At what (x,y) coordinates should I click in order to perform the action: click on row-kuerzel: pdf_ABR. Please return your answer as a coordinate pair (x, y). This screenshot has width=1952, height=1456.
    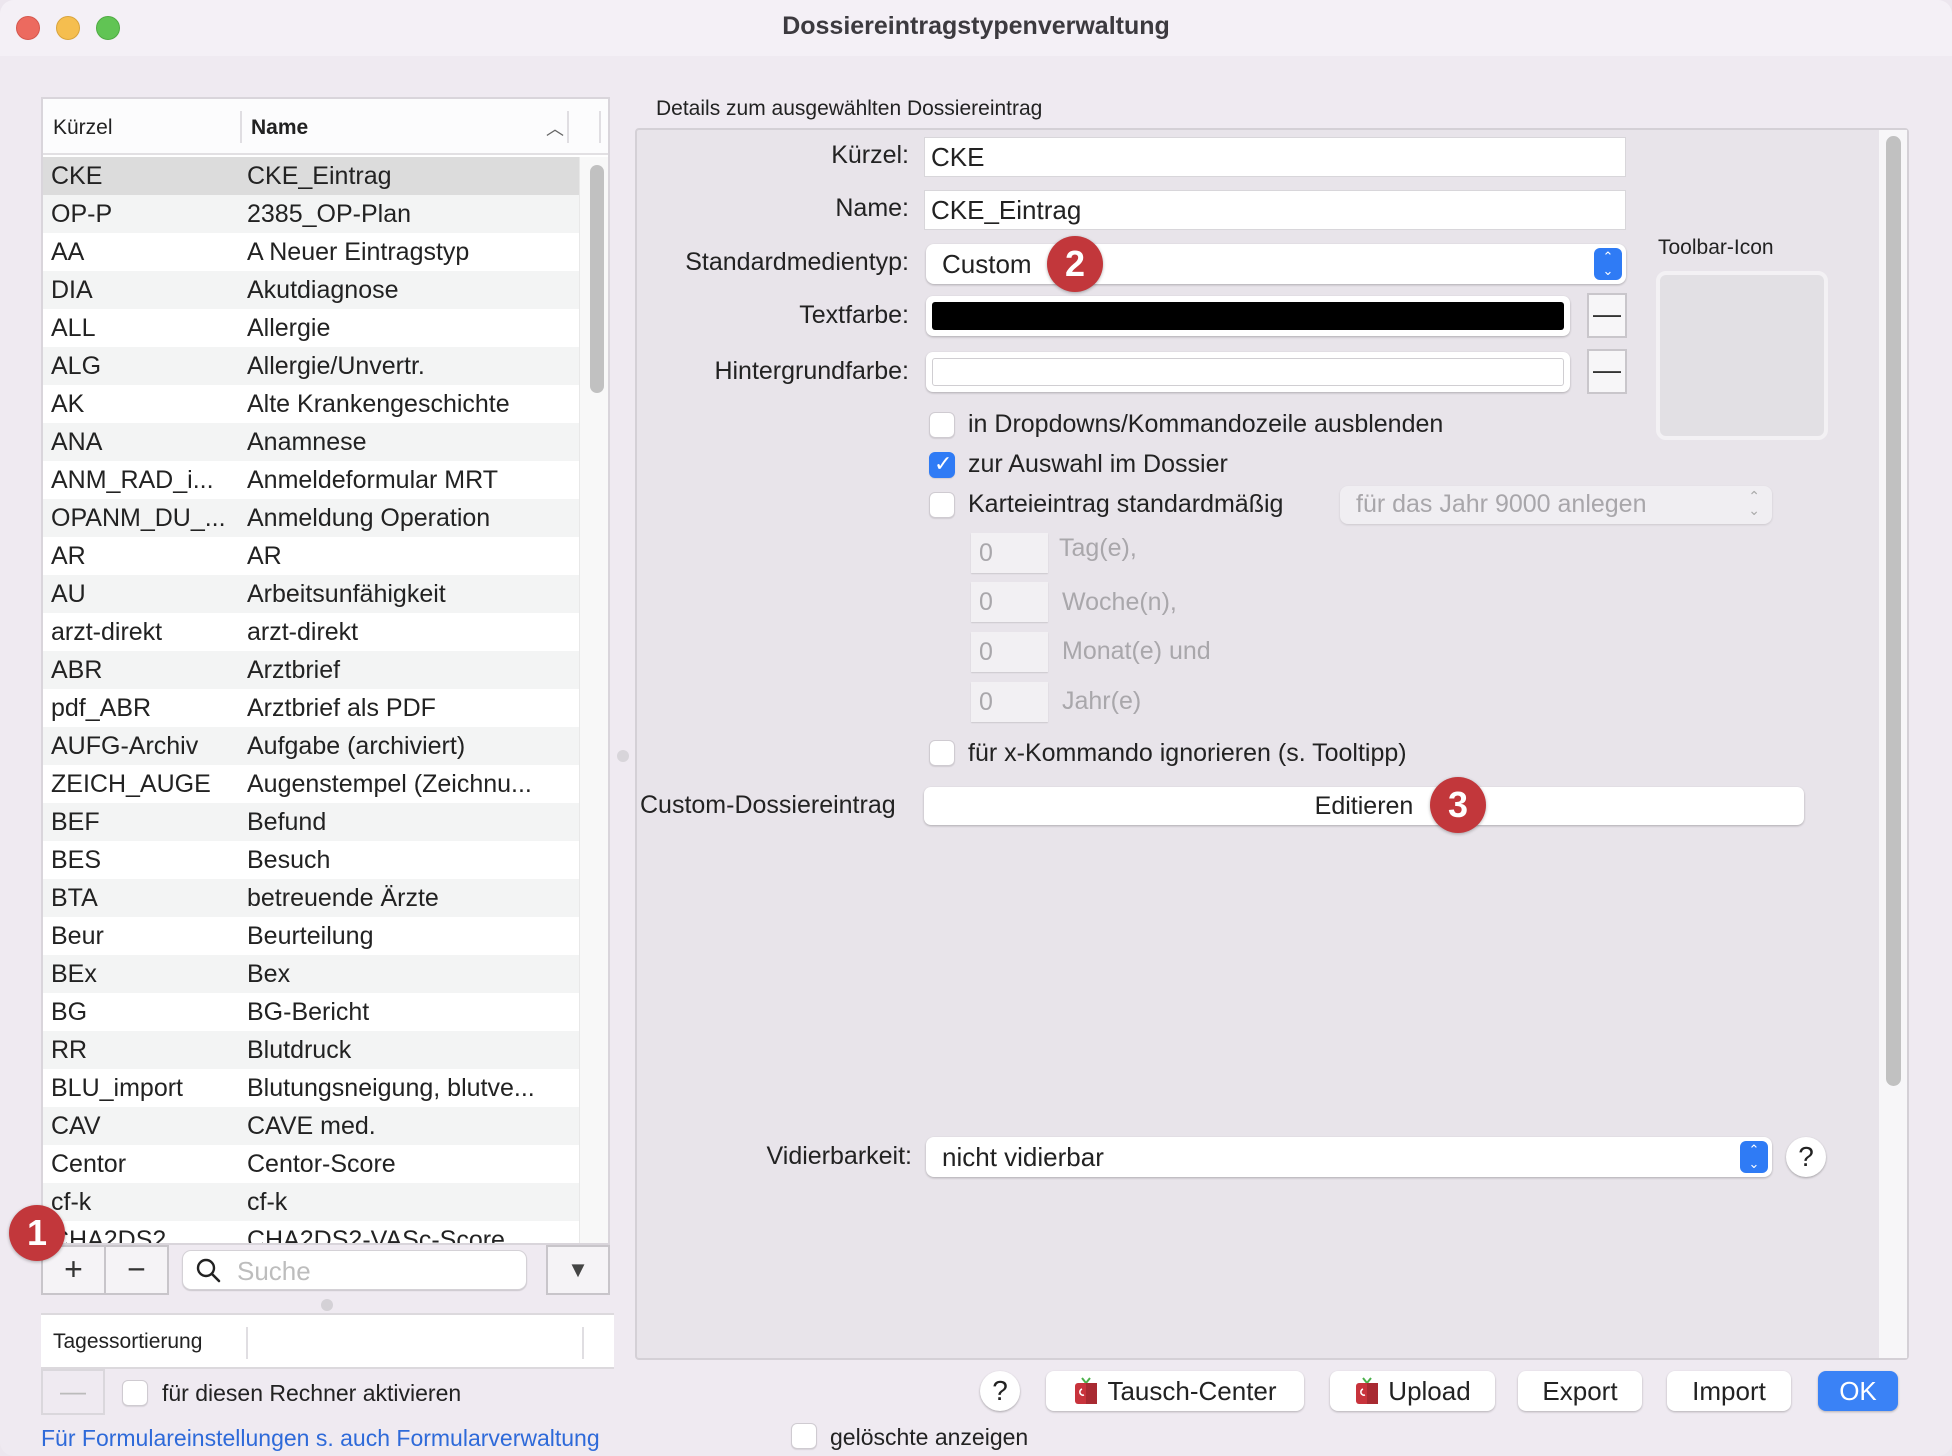
    Looking at the image, I should click on (101, 708).